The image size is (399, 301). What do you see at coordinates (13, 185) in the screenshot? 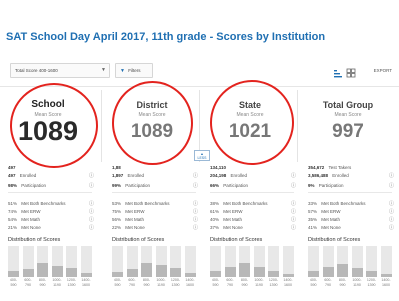
I see `stat-value: 98%` at bounding box center [13, 185].